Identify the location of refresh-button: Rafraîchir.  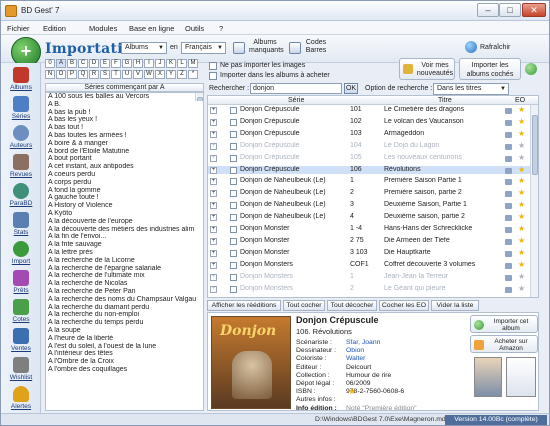
(495, 47).